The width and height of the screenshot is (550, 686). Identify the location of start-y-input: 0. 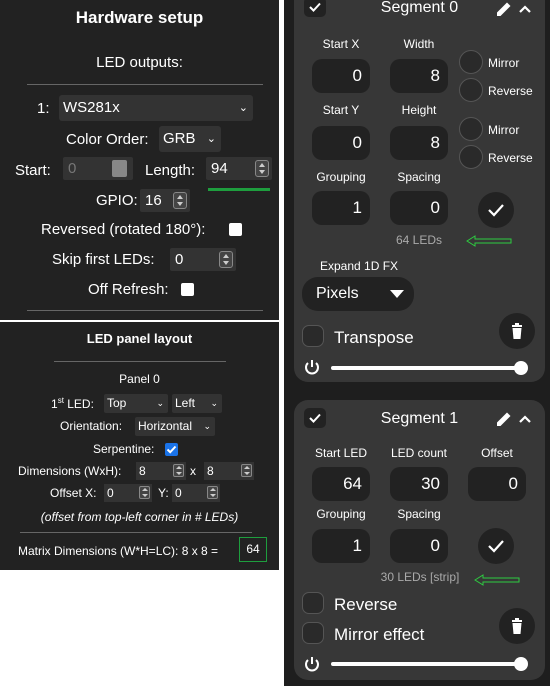
(341, 143).